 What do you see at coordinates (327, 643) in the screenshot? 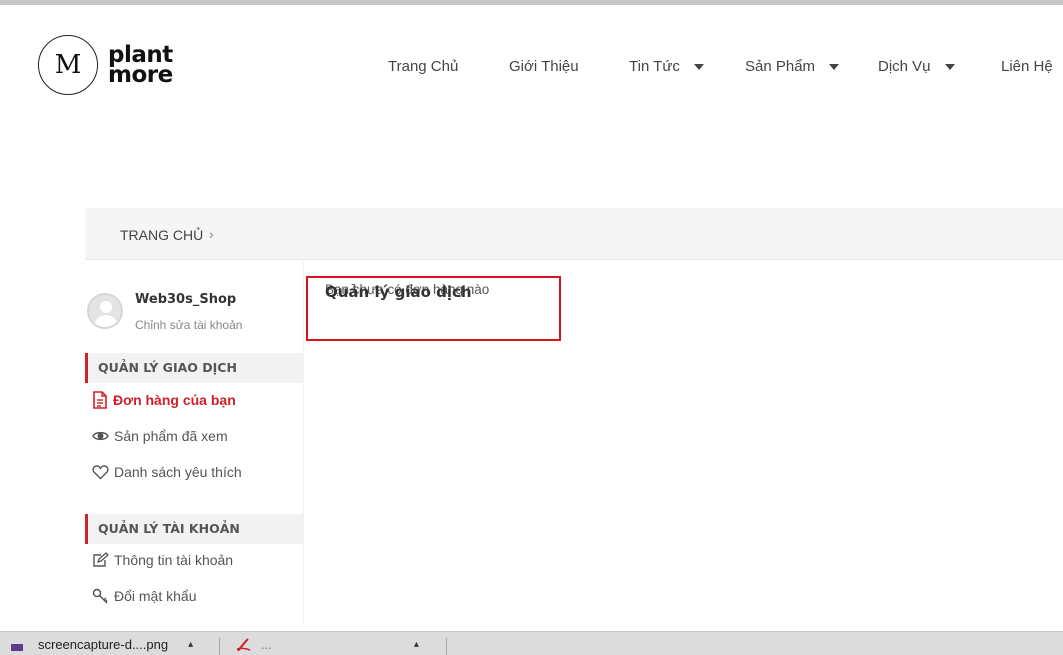
I see `download-item: ... ▴` at bounding box center [327, 643].